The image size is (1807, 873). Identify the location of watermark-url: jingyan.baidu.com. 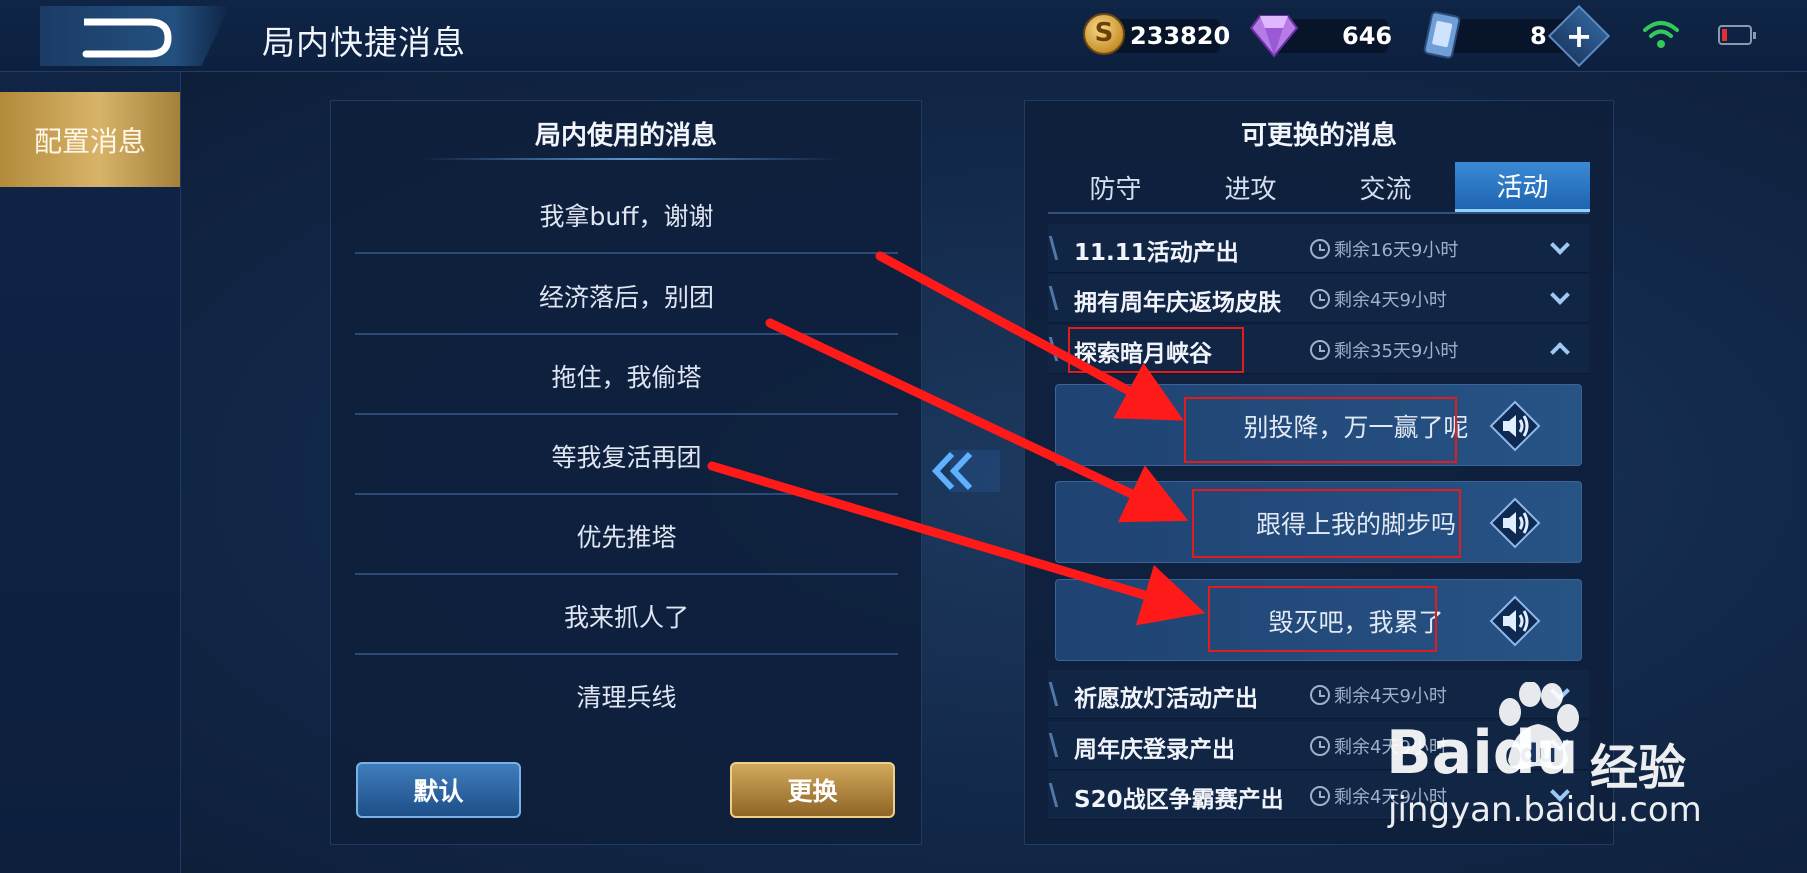
(1545, 810).